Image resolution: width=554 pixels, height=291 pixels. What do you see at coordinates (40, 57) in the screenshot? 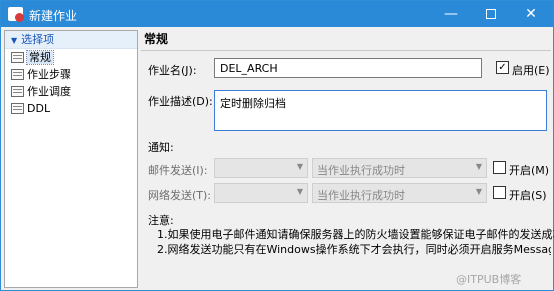
I see `sidebar-item-label: 常规` at bounding box center [40, 57].